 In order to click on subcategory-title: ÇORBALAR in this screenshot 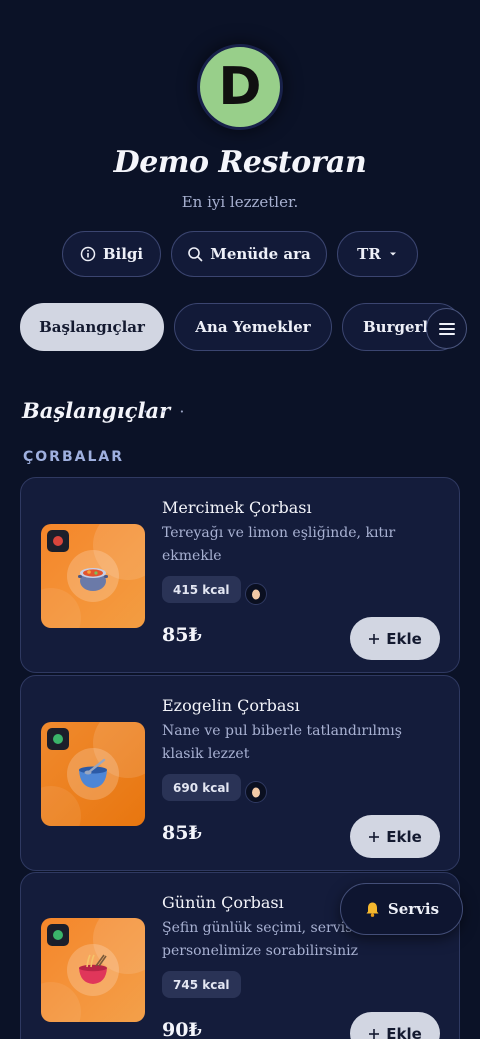, I will do `click(73, 457)`.